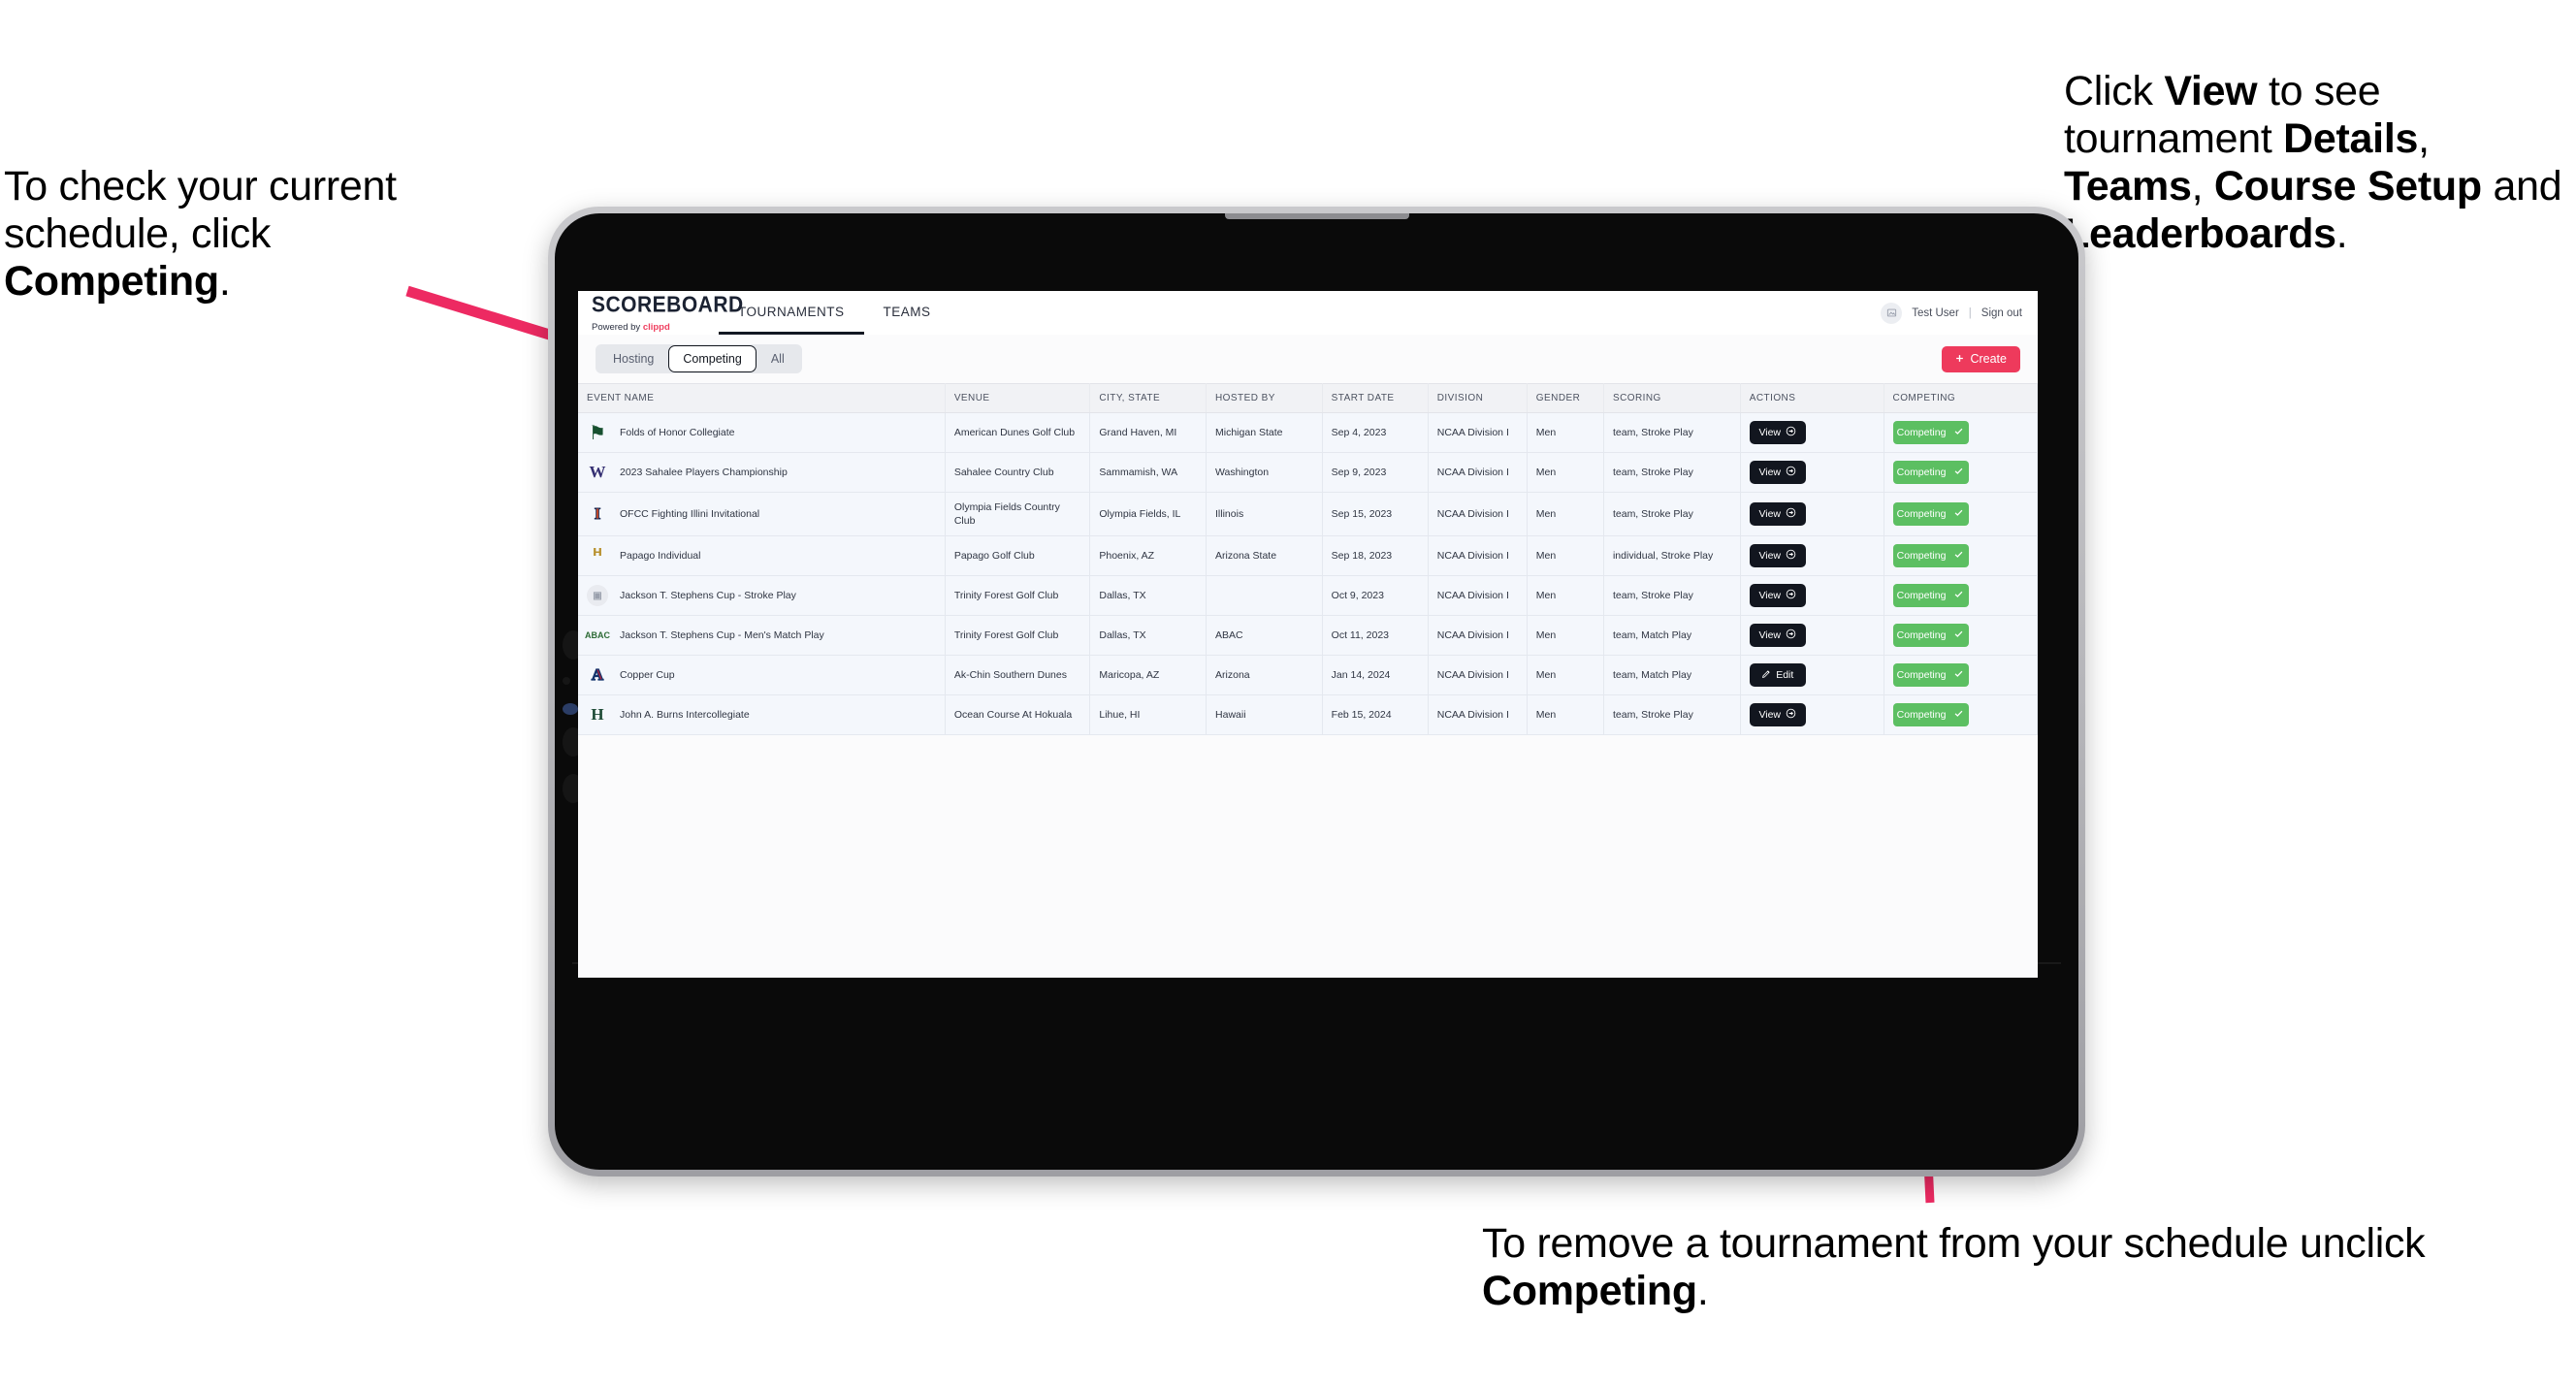 The height and width of the screenshot is (1386, 2576). Describe the element at coordinates (1148, 472) in the screenshot. I see `cell-city-state: Sammamish, WA` at that location.